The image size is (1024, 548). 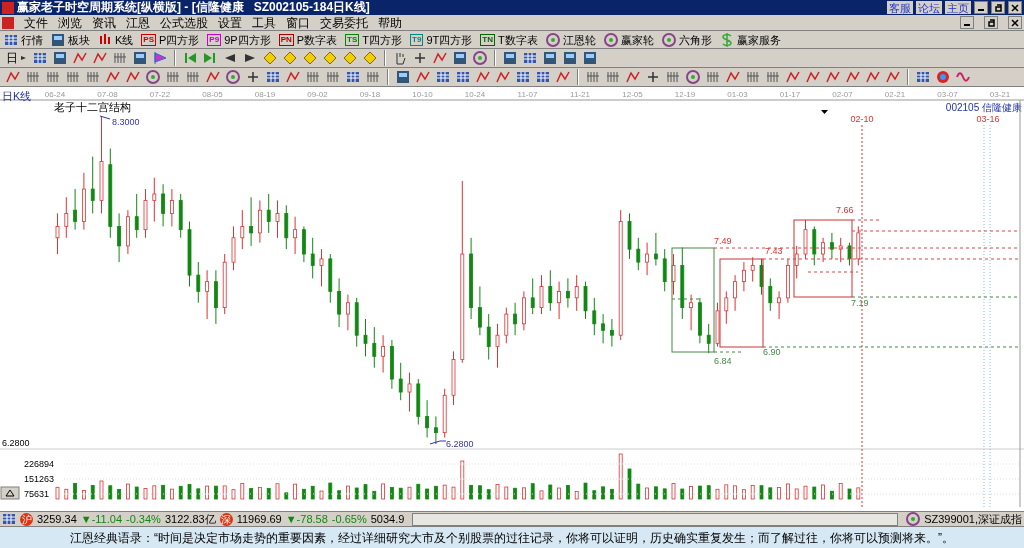 I want to click on toolbar-button: 行情, so click(x=23, y=39).